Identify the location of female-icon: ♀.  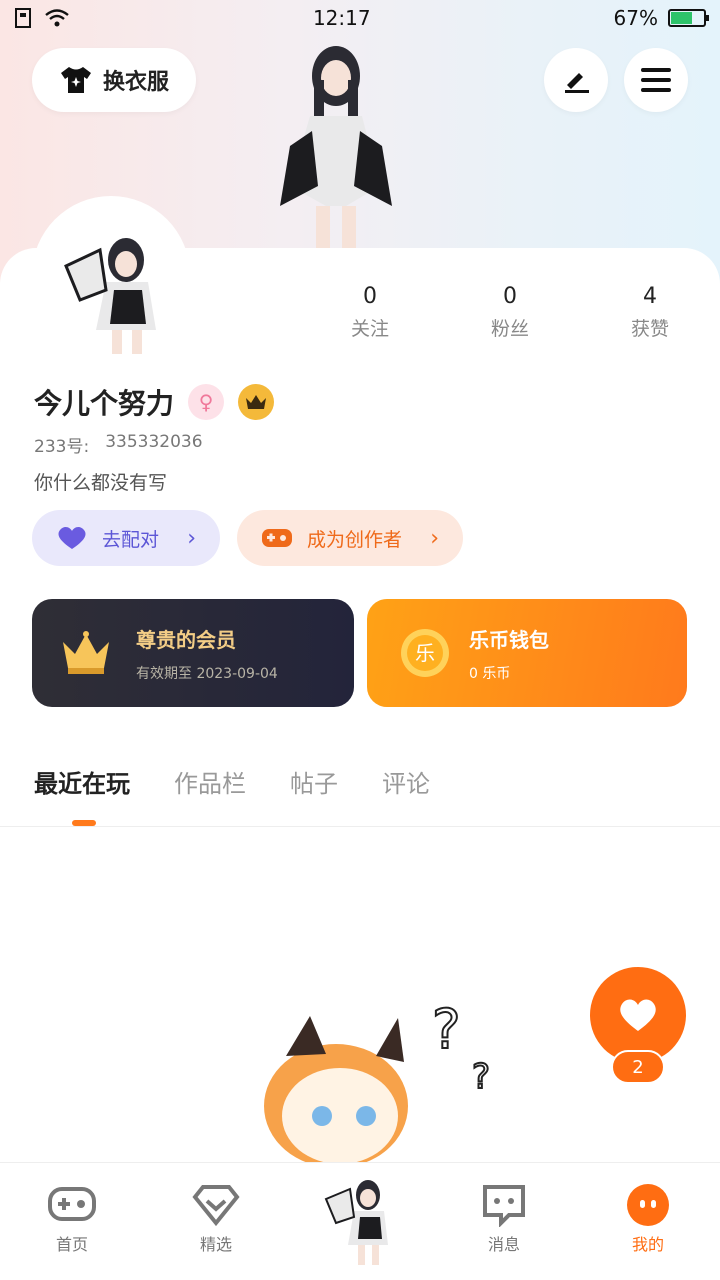
(206, 402).